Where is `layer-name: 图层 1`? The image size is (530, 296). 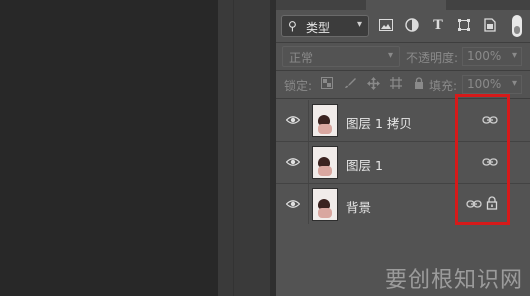 layer-name: 图层 1 is located at coordinates (364, 164).